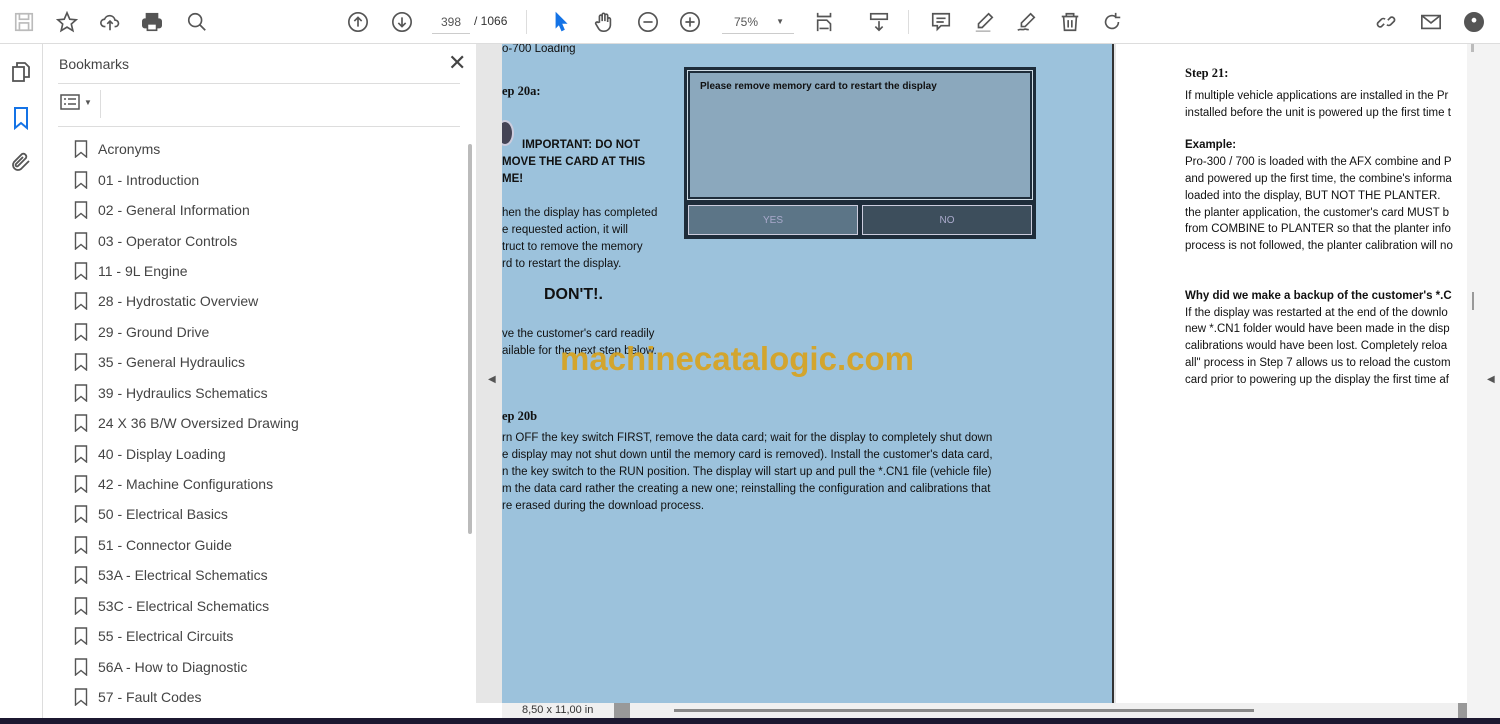 The height and width of the screenshot is (724, 1500). I want to click on vertical-scrollbar: ◀, so click(1483, 381).